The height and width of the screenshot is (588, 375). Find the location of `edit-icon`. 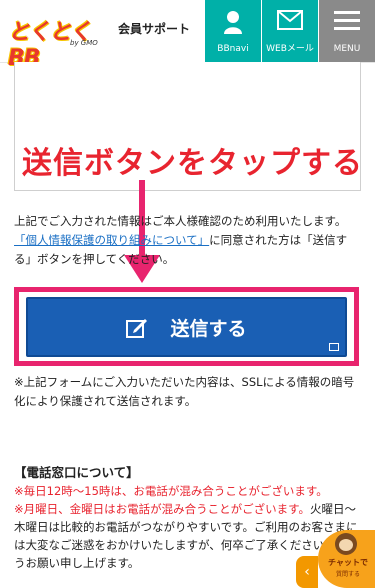

edit-icon is located at coordinates (137, 328).